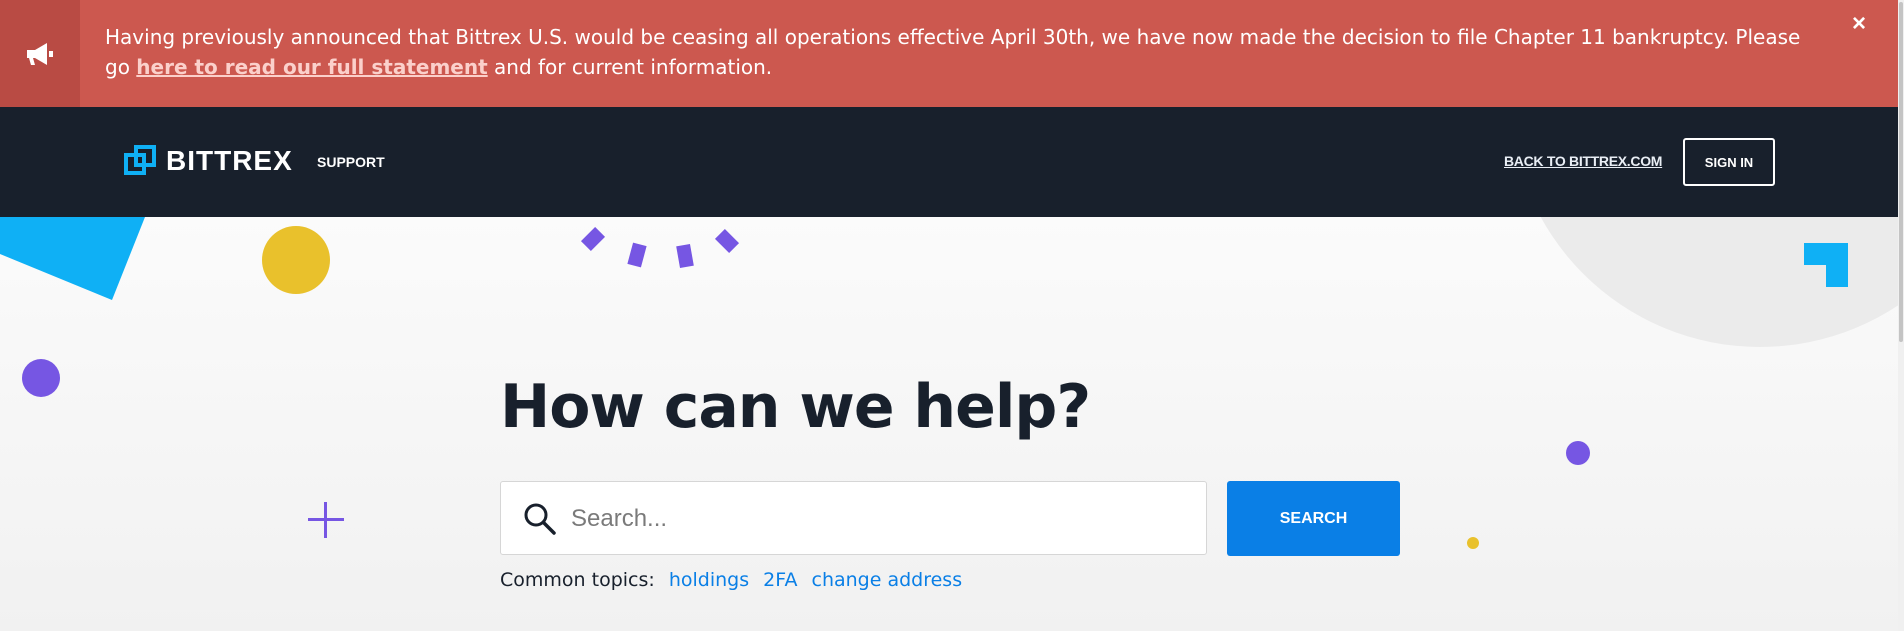  I want to click on scrollbar-thumb, so click(1901, 172).